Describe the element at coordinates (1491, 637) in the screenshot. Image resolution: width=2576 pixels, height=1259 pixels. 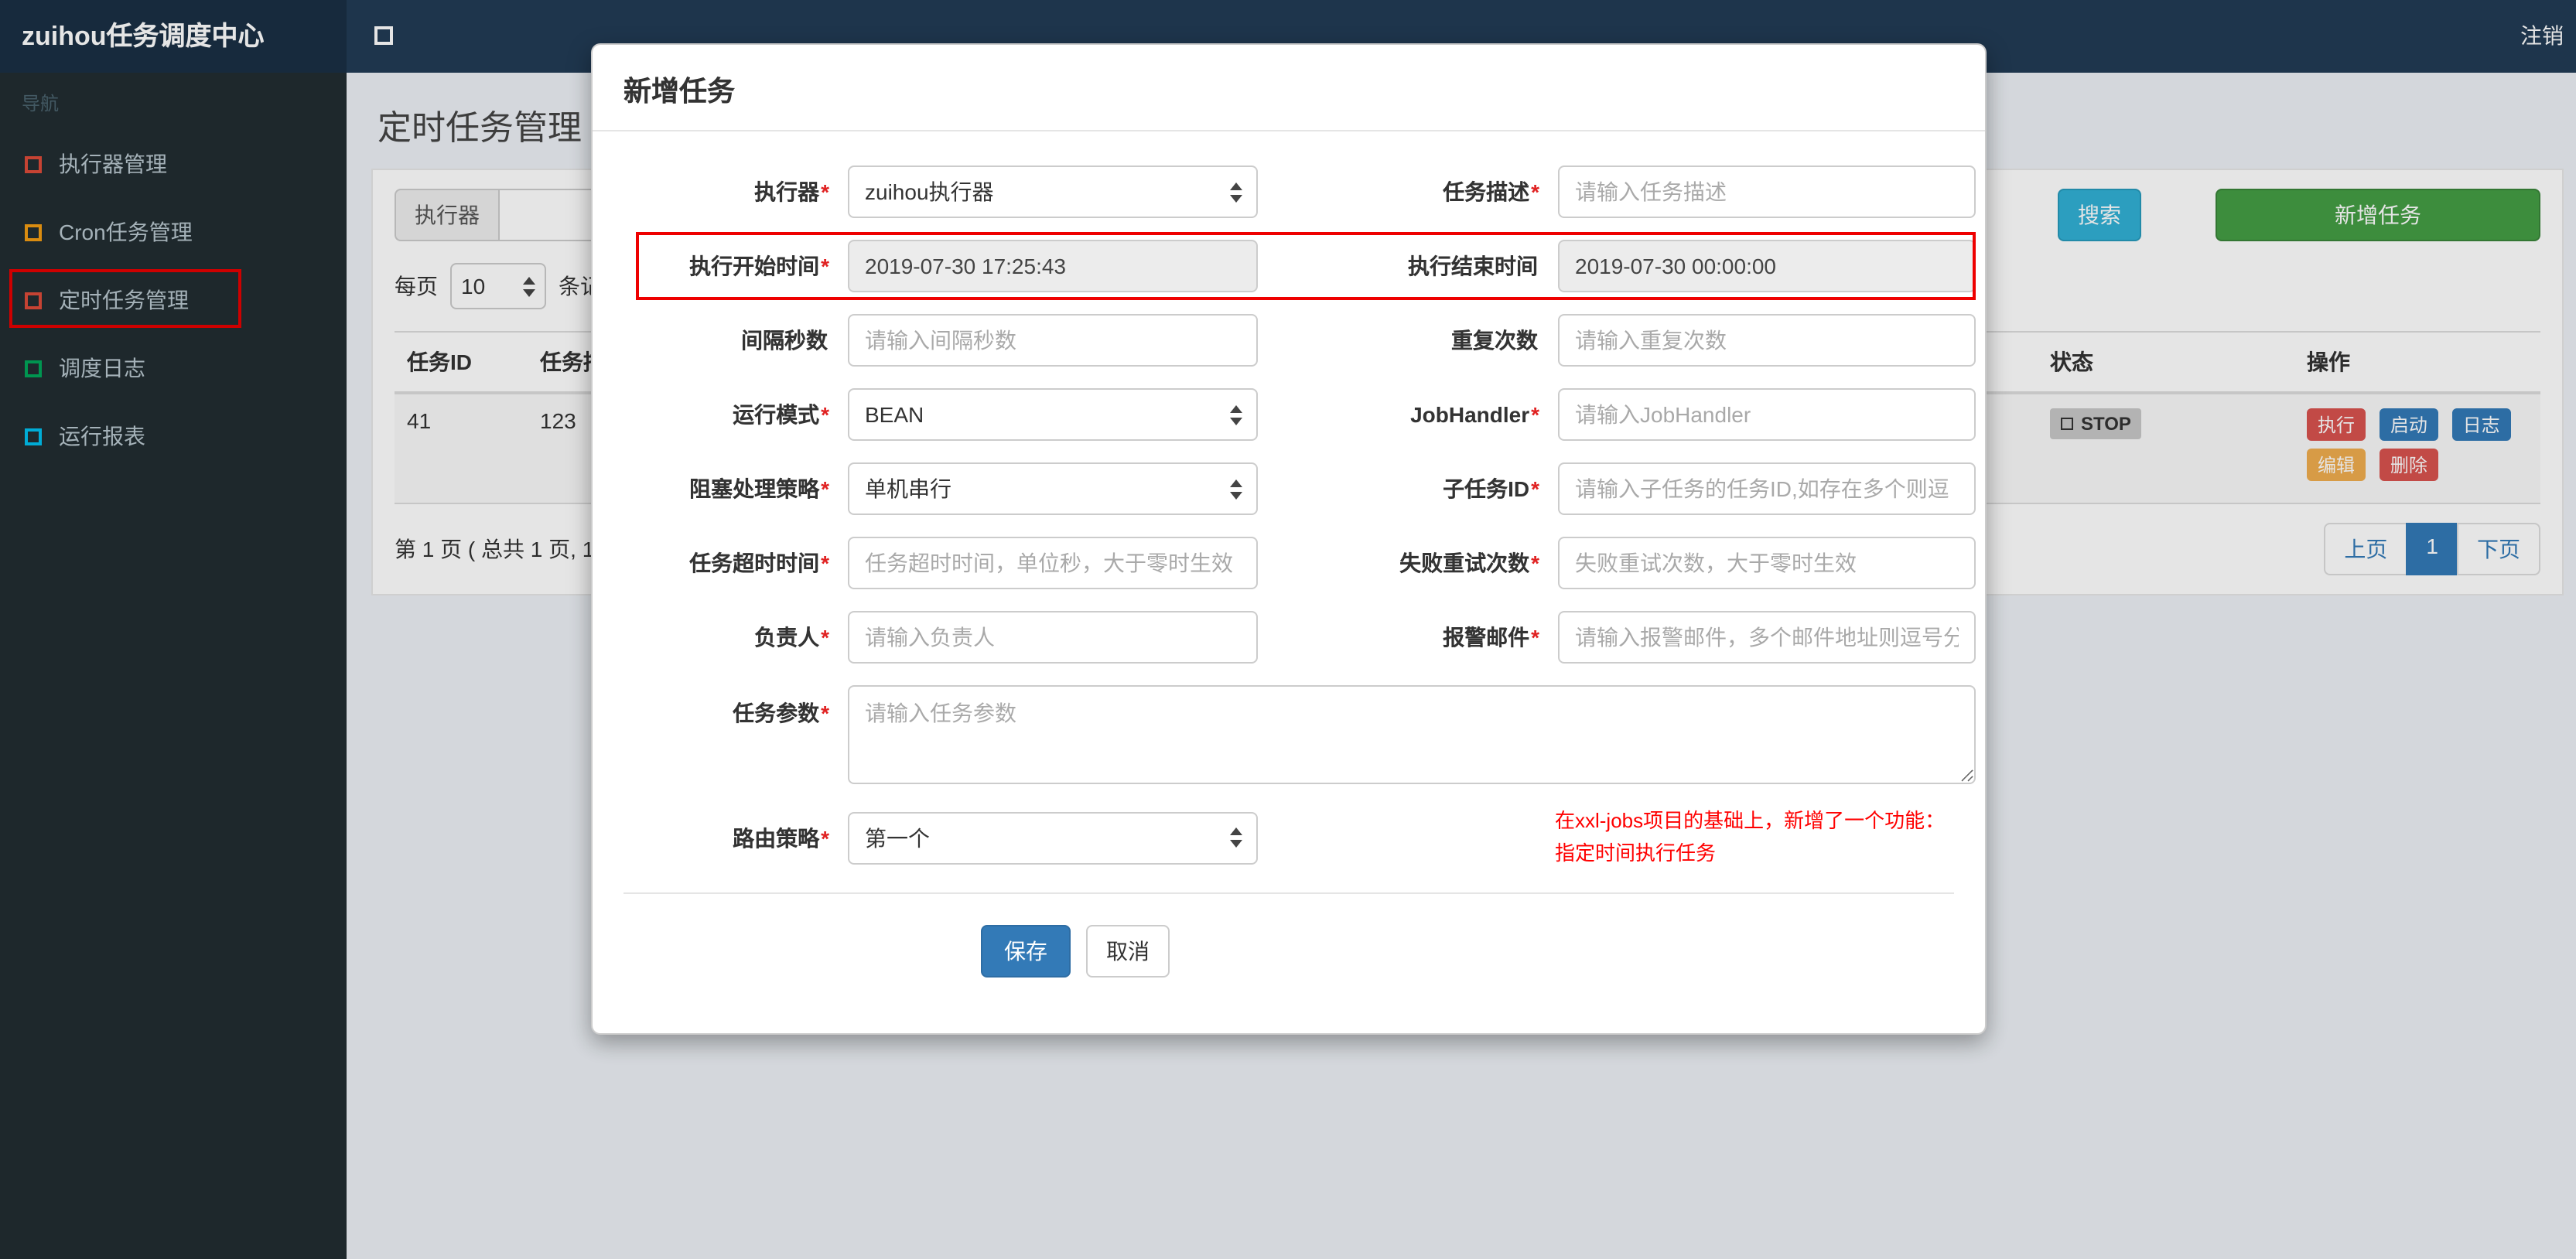
I see `alarm-email-label: 报警邮件 *` at that location.